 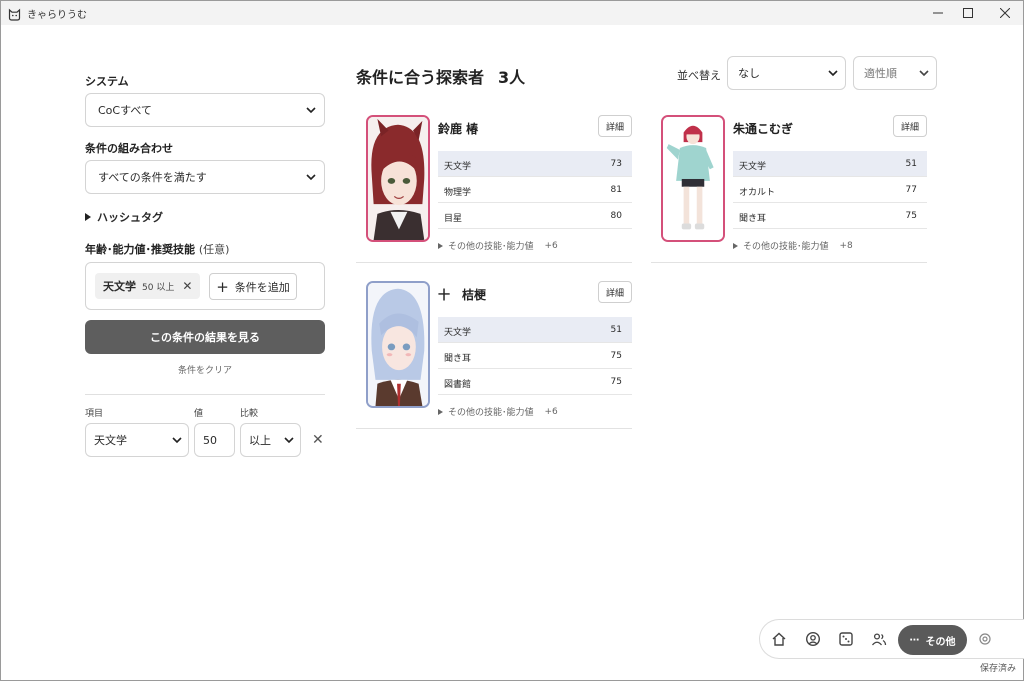 What do you see at coordinates (779, 639) in the screenshot?
I see `home-icon` at bounding box center [779, 639].